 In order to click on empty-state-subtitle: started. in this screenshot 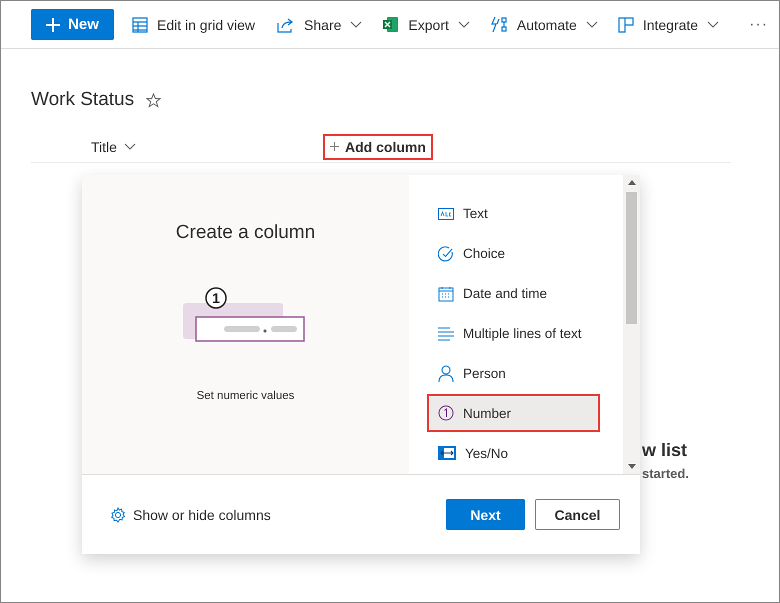, I will do `click(665, 473)`.